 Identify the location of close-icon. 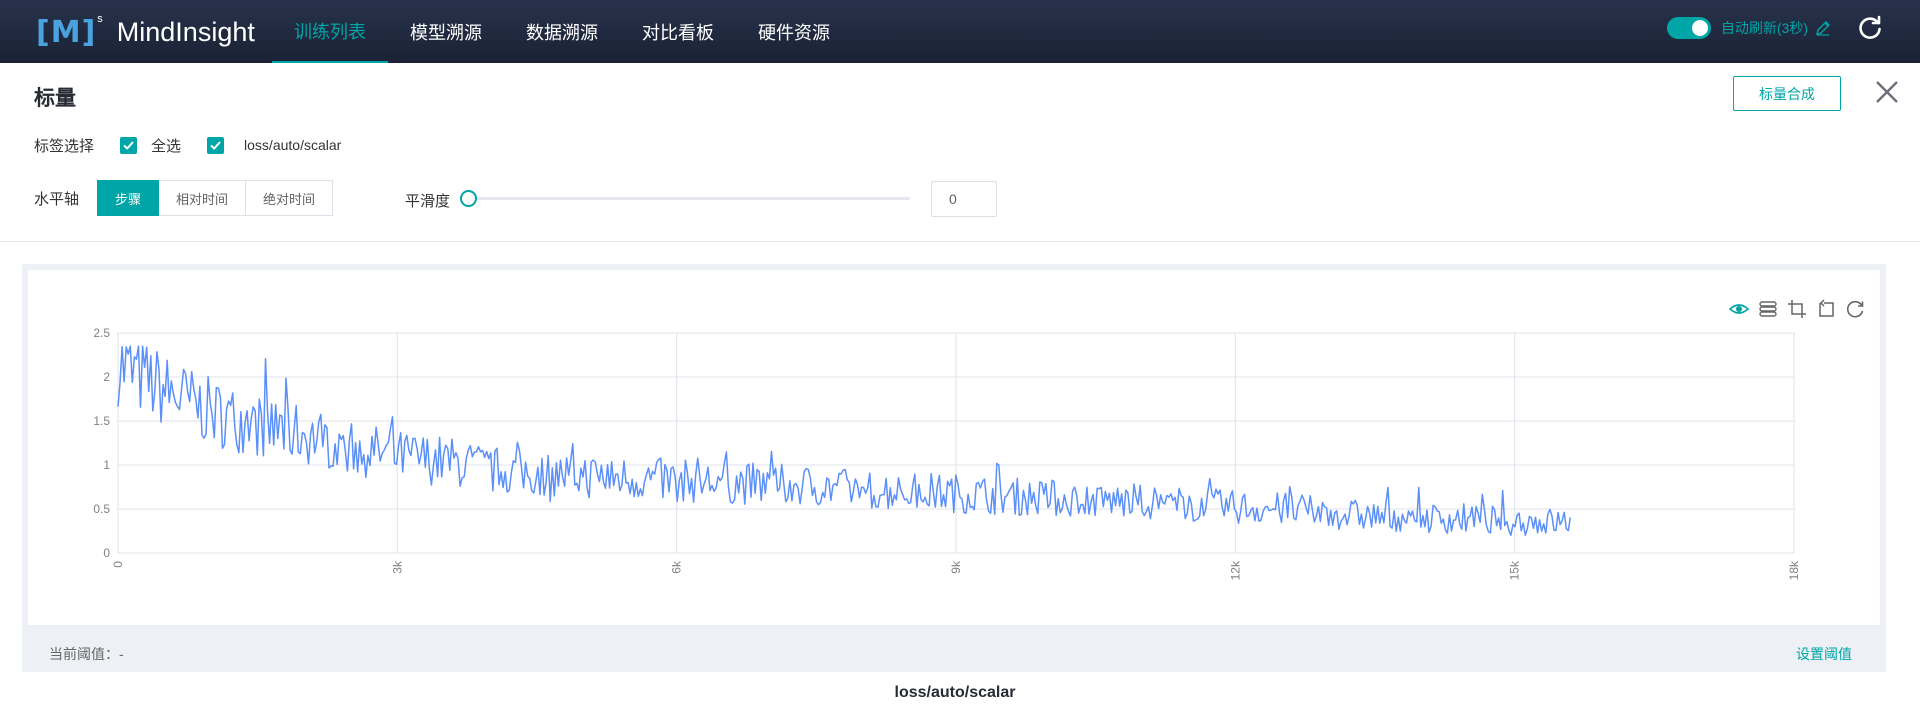
(1887, 92).